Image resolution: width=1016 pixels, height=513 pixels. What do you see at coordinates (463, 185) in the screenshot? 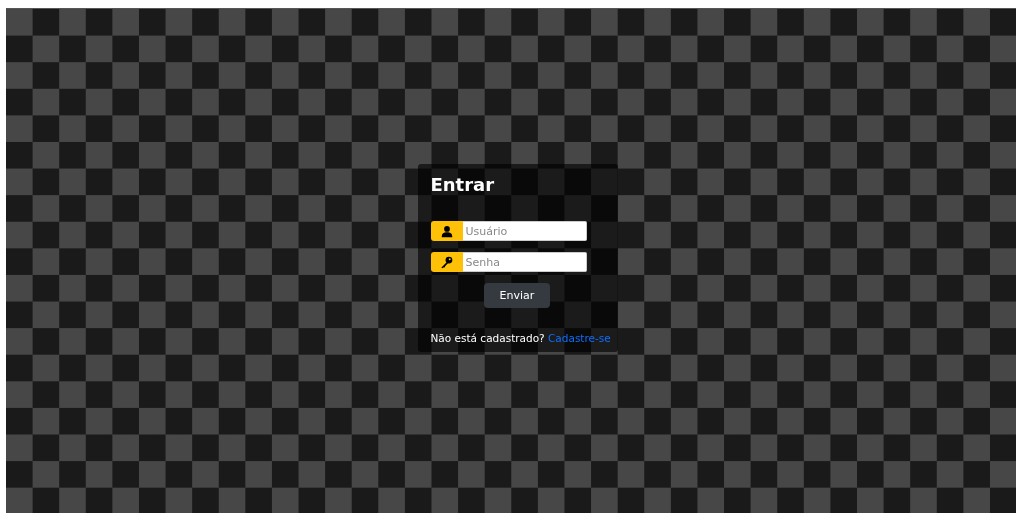
I see `login-title: Entrar` at bounding box center [463, 185].